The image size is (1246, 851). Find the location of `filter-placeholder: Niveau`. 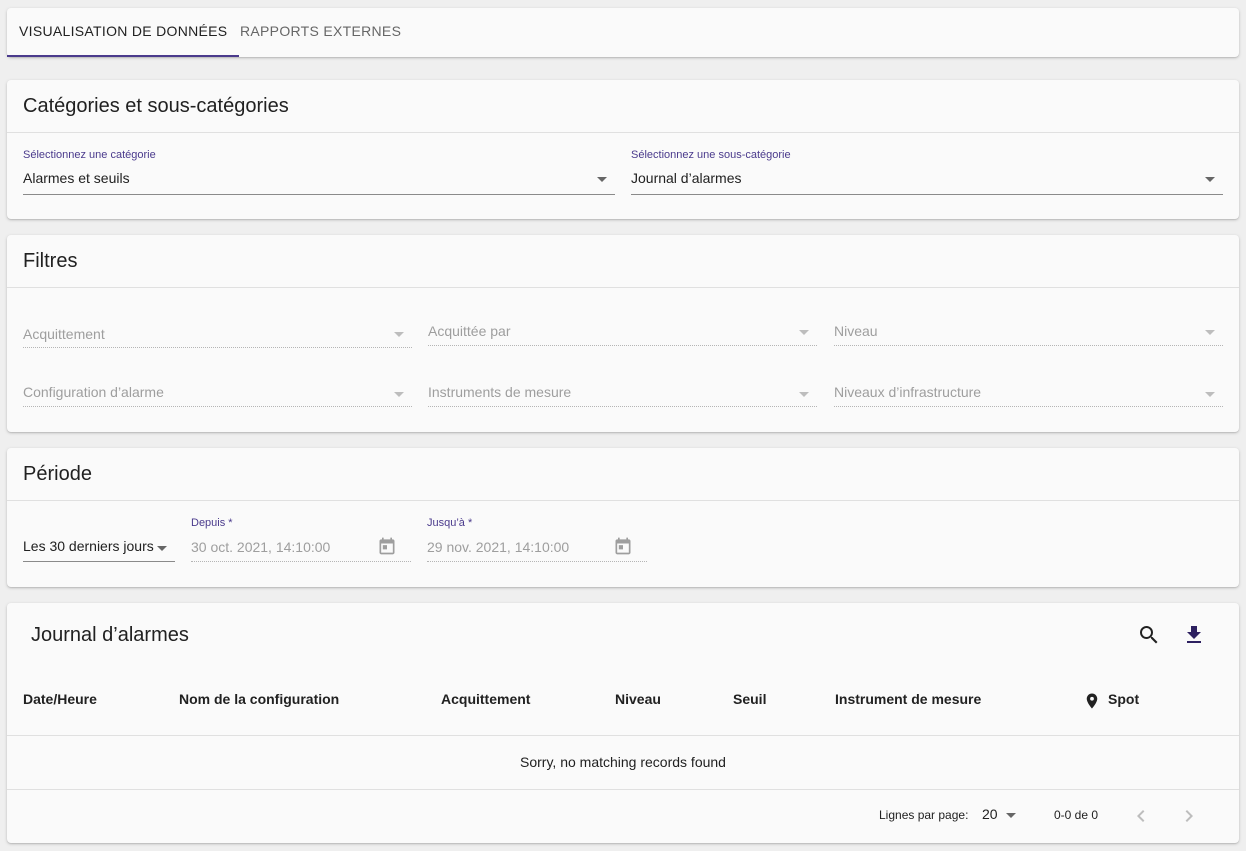

filter-placeholder: Niveau is located at coordinates (856, 331).